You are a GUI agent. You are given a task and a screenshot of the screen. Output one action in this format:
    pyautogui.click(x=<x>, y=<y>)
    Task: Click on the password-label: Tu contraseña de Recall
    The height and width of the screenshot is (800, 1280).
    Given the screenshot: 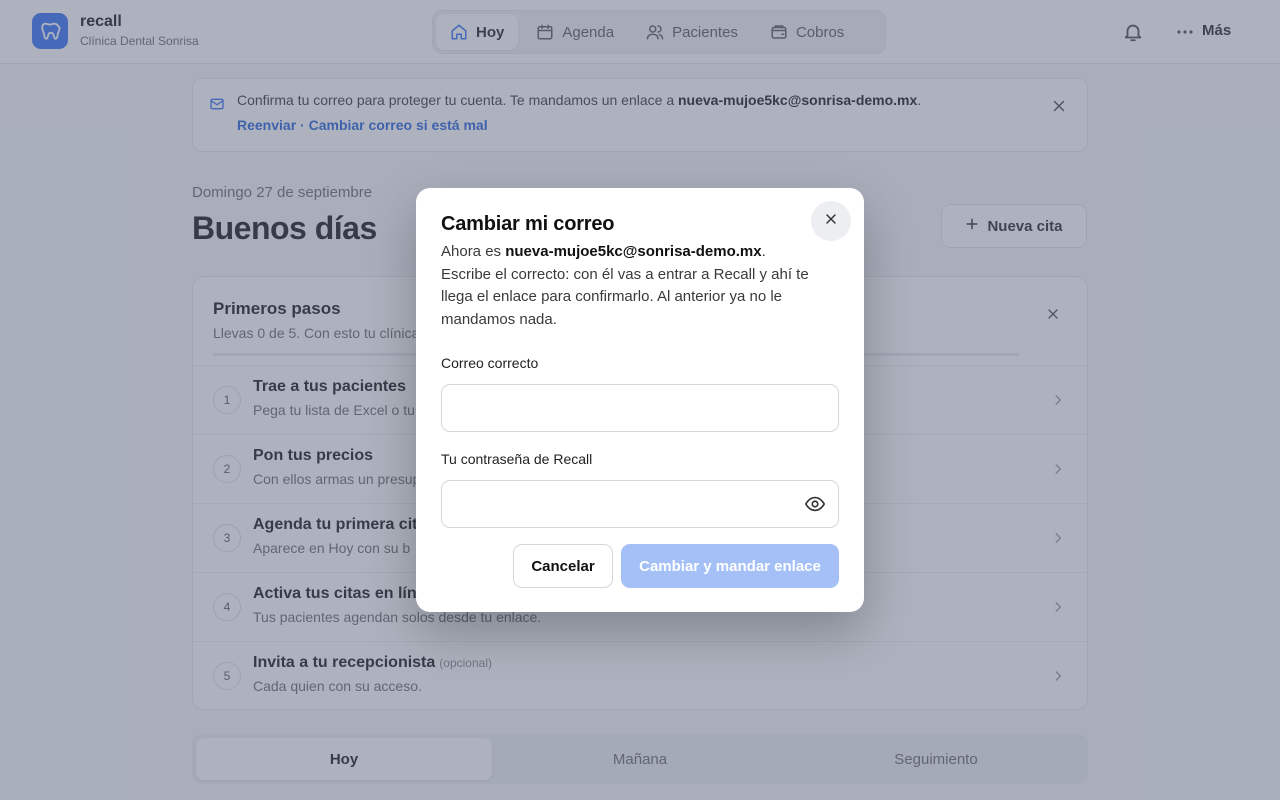 What is the action you would take?
    pyautogui.click(x=517, y=459)
    